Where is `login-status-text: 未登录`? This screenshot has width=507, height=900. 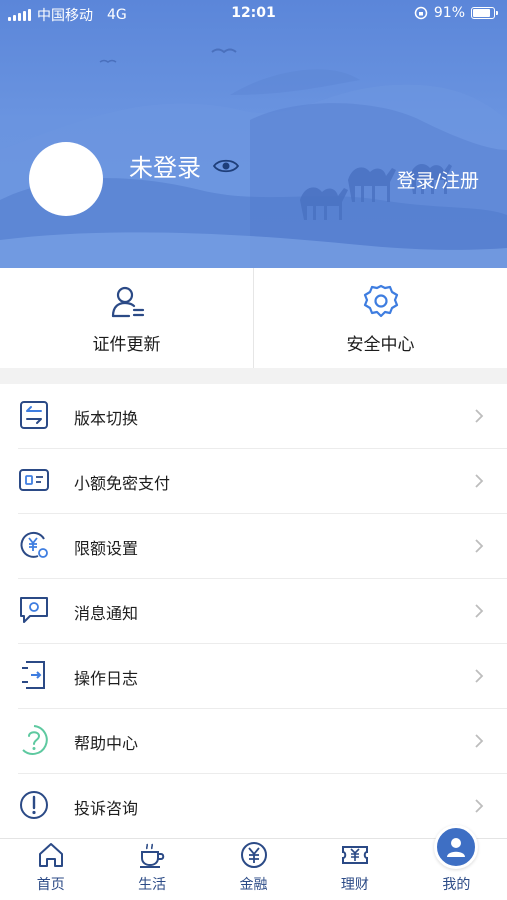
login-status-text: 未登录 is located at coordinates (165, 168).